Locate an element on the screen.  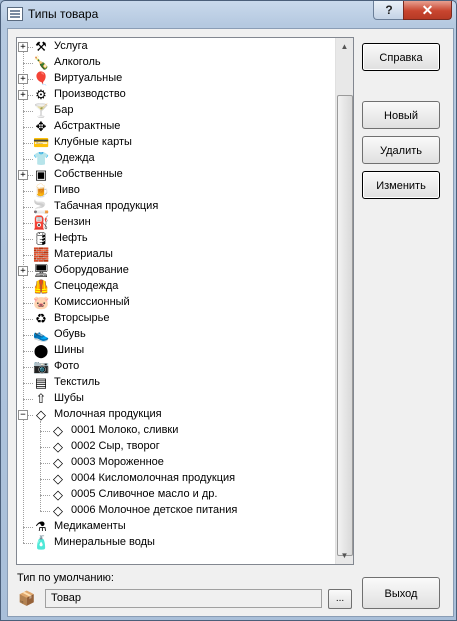
tree-item-label: Нефть is located at coordinates (71, 238).